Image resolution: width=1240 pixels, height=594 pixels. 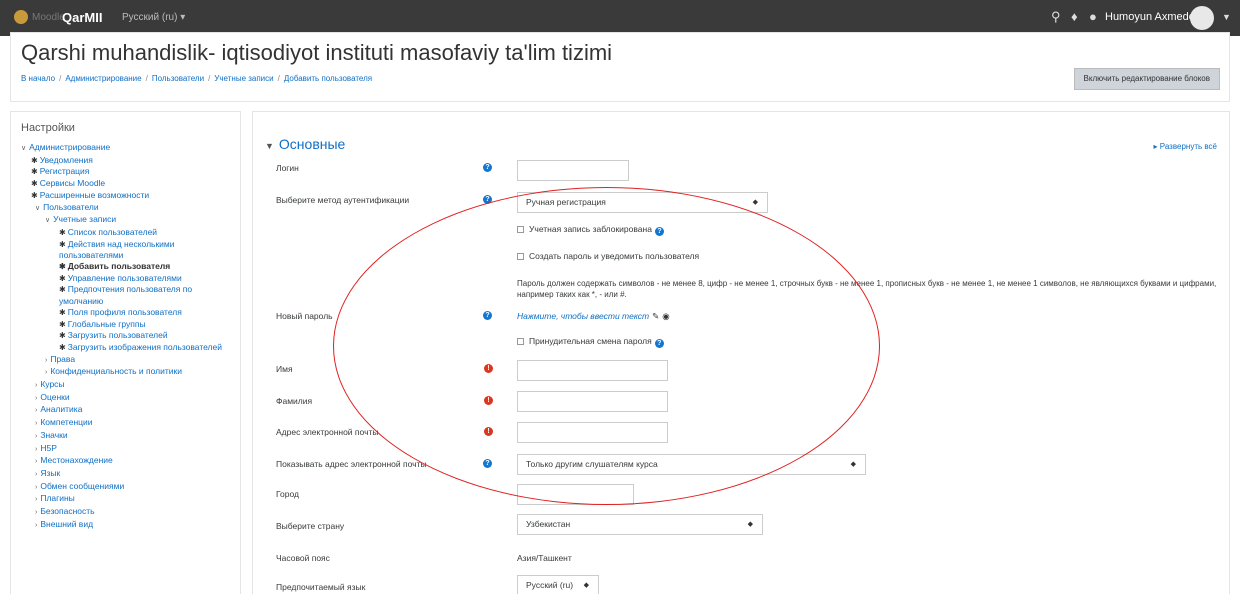 I want to click on site-brand-link: QarMII, so click(x=82, y=17).